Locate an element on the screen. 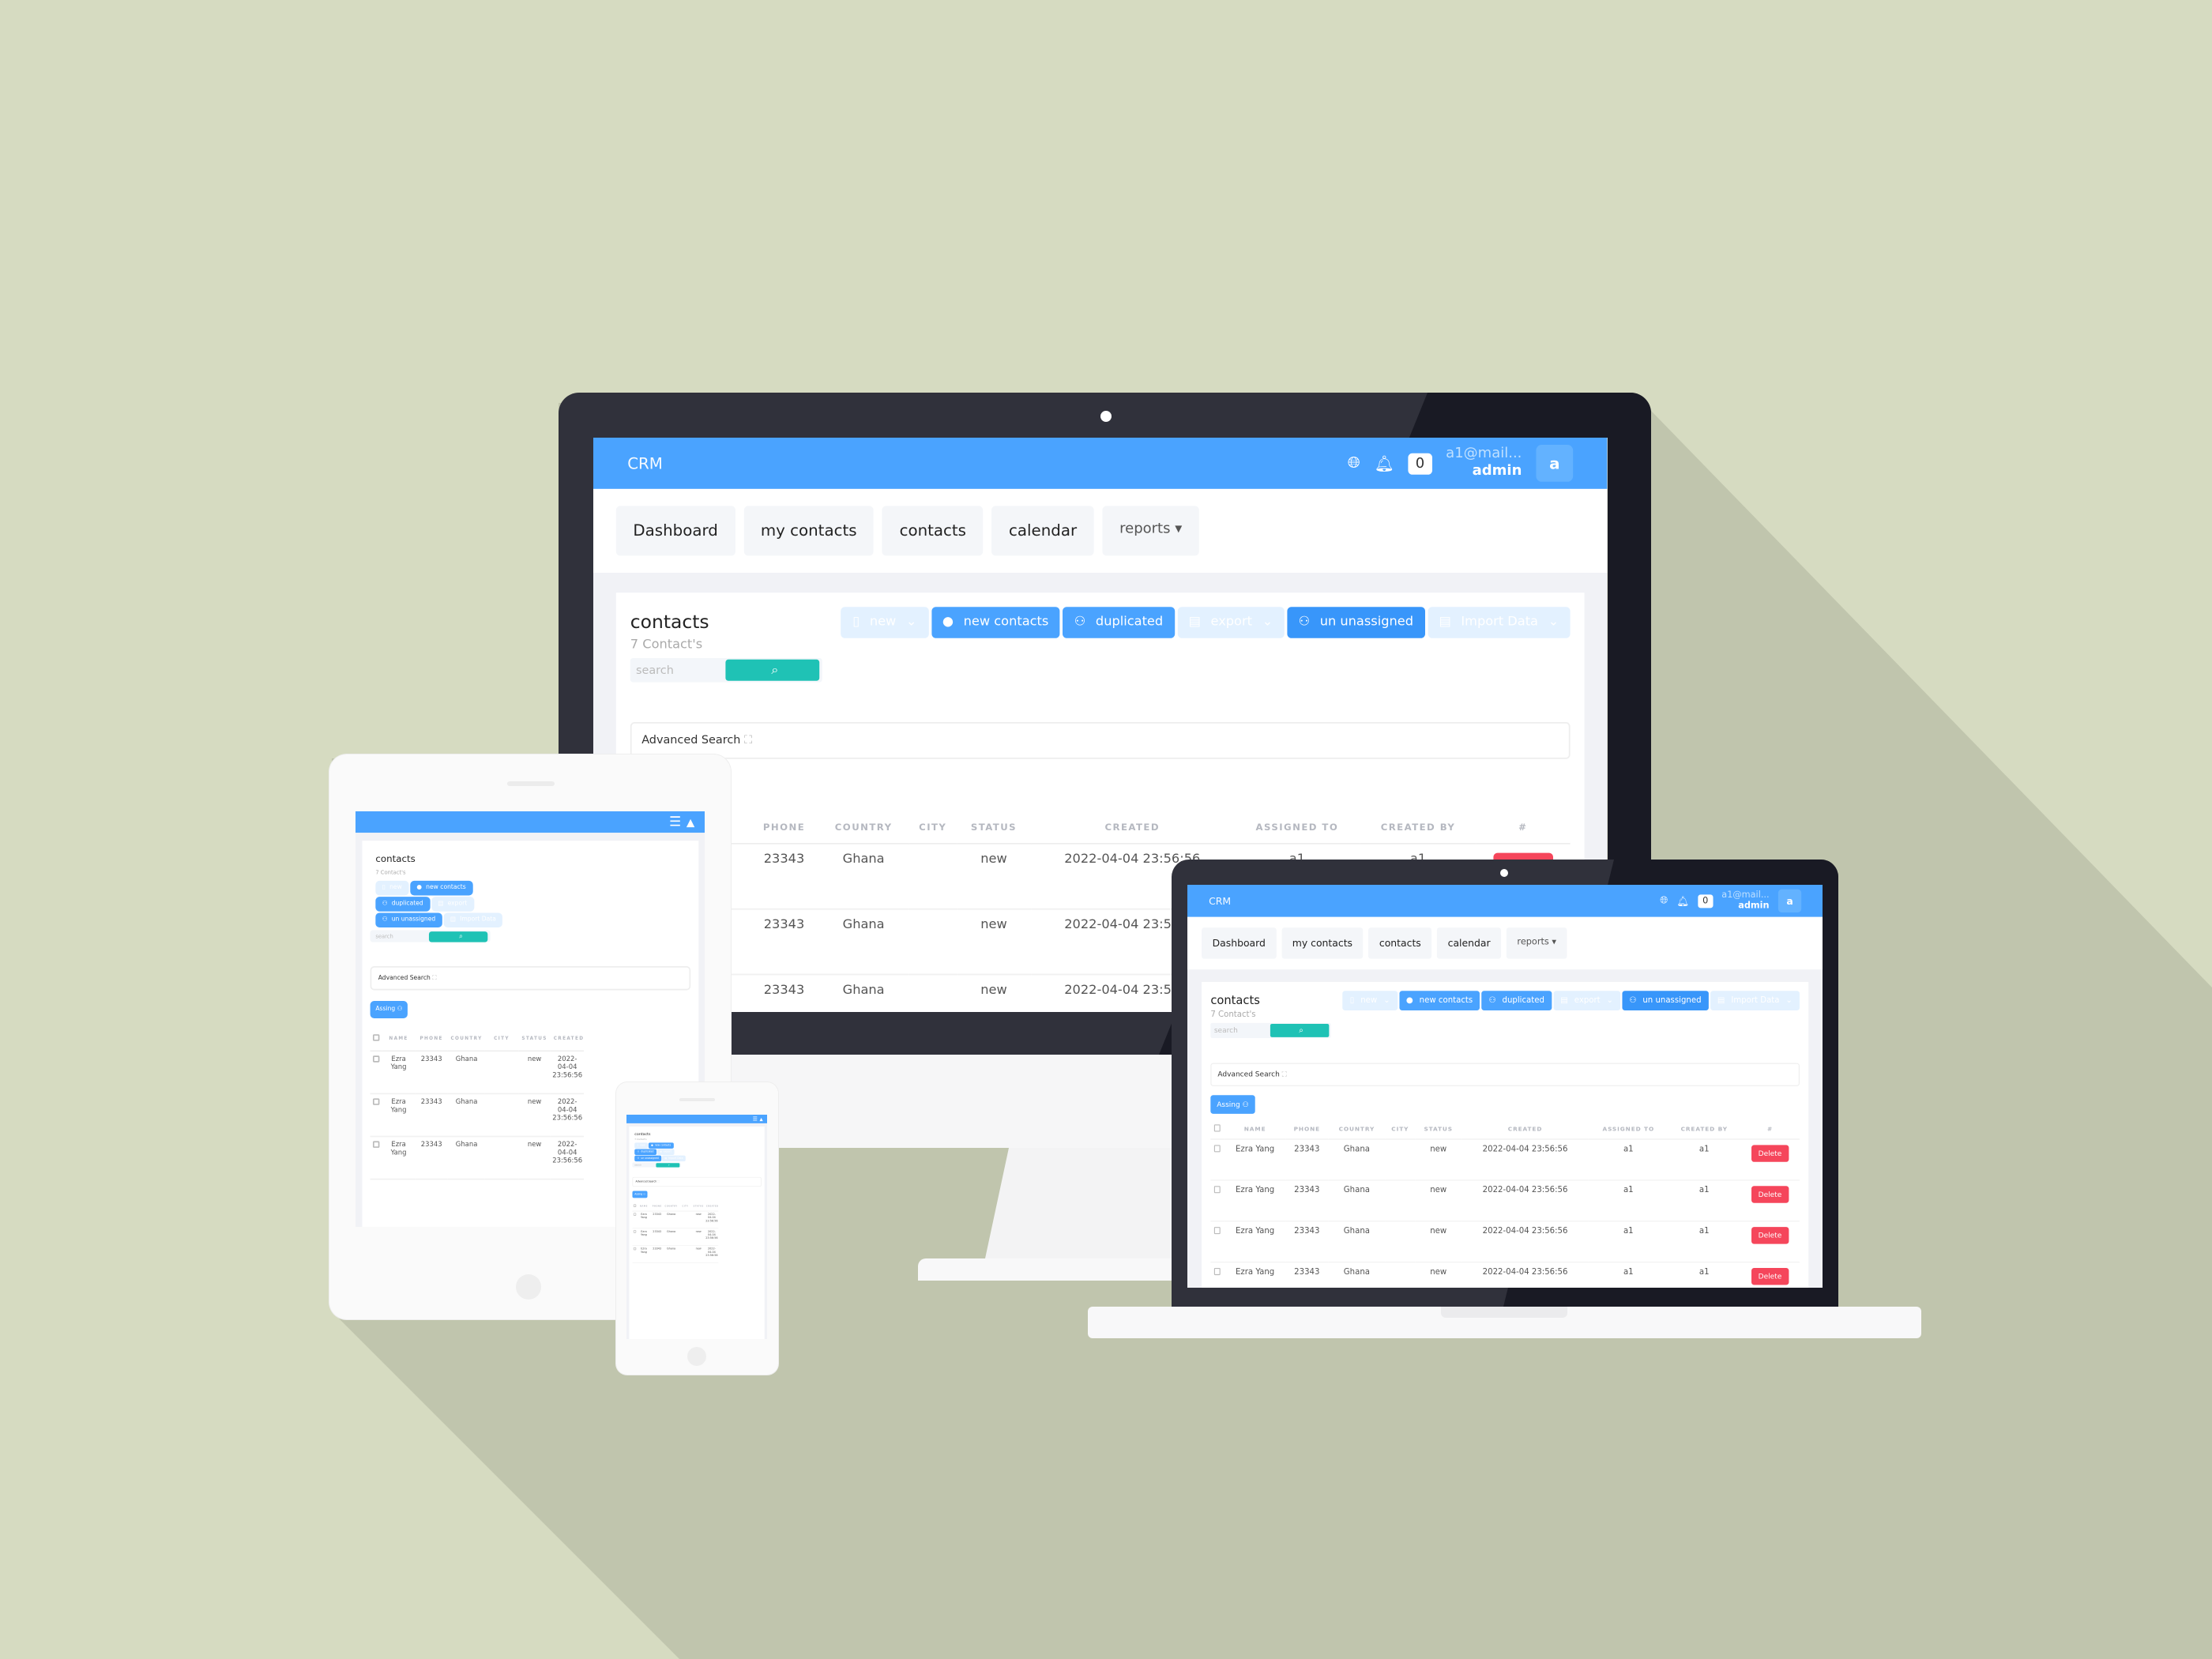  nav-contacts: contacts is located at coordinates (933, 531).